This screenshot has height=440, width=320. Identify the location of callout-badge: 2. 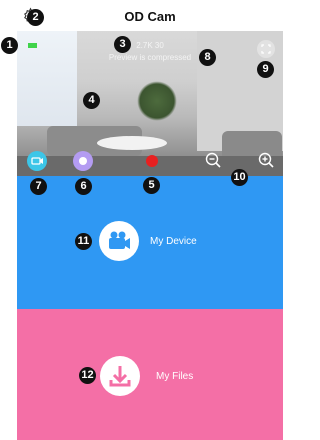
(35, 17).